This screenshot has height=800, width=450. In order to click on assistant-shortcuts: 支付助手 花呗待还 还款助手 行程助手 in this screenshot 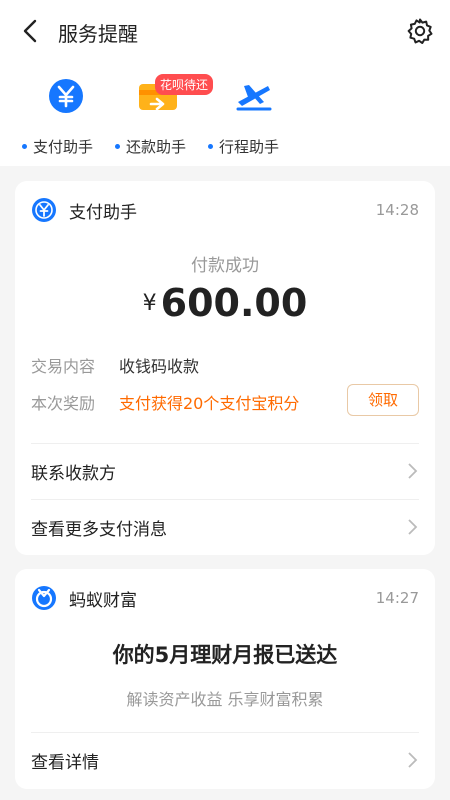, I will do `click(225, 114)`.